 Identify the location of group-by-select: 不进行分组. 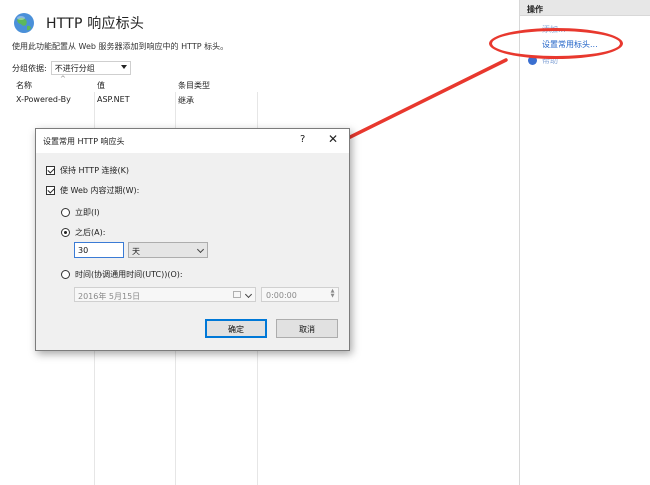
(90, 68).